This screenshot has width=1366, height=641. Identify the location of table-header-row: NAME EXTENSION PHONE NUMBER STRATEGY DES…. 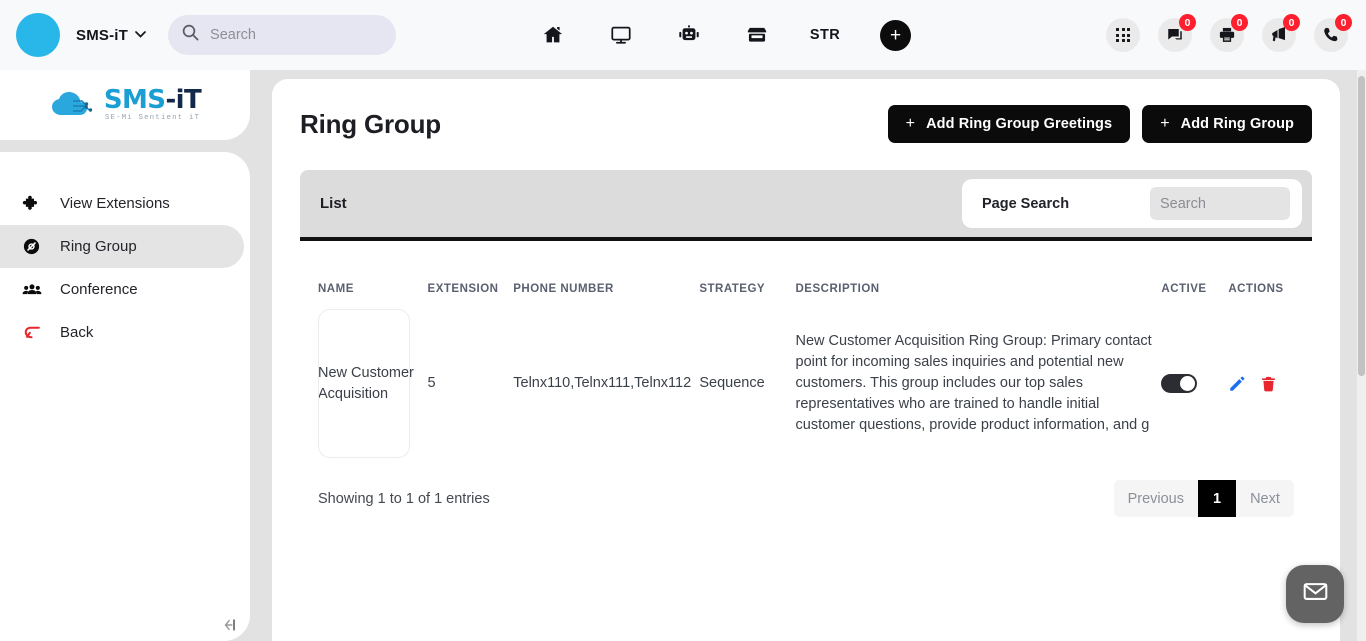
(806, 275).